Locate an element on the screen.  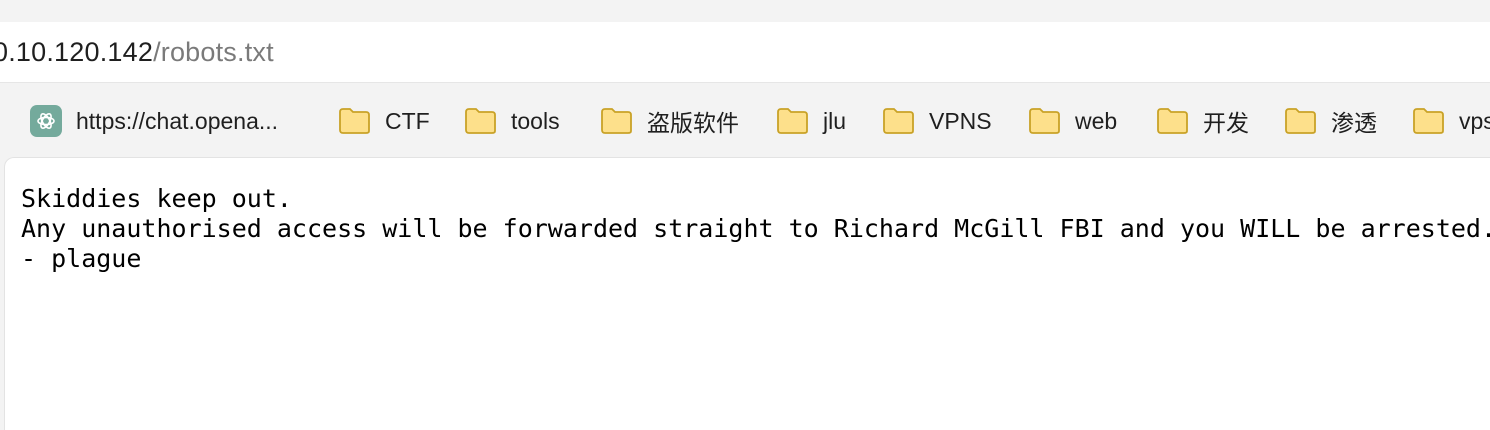
bookmark-label: 开发 is located at coordinates (1226, 123).